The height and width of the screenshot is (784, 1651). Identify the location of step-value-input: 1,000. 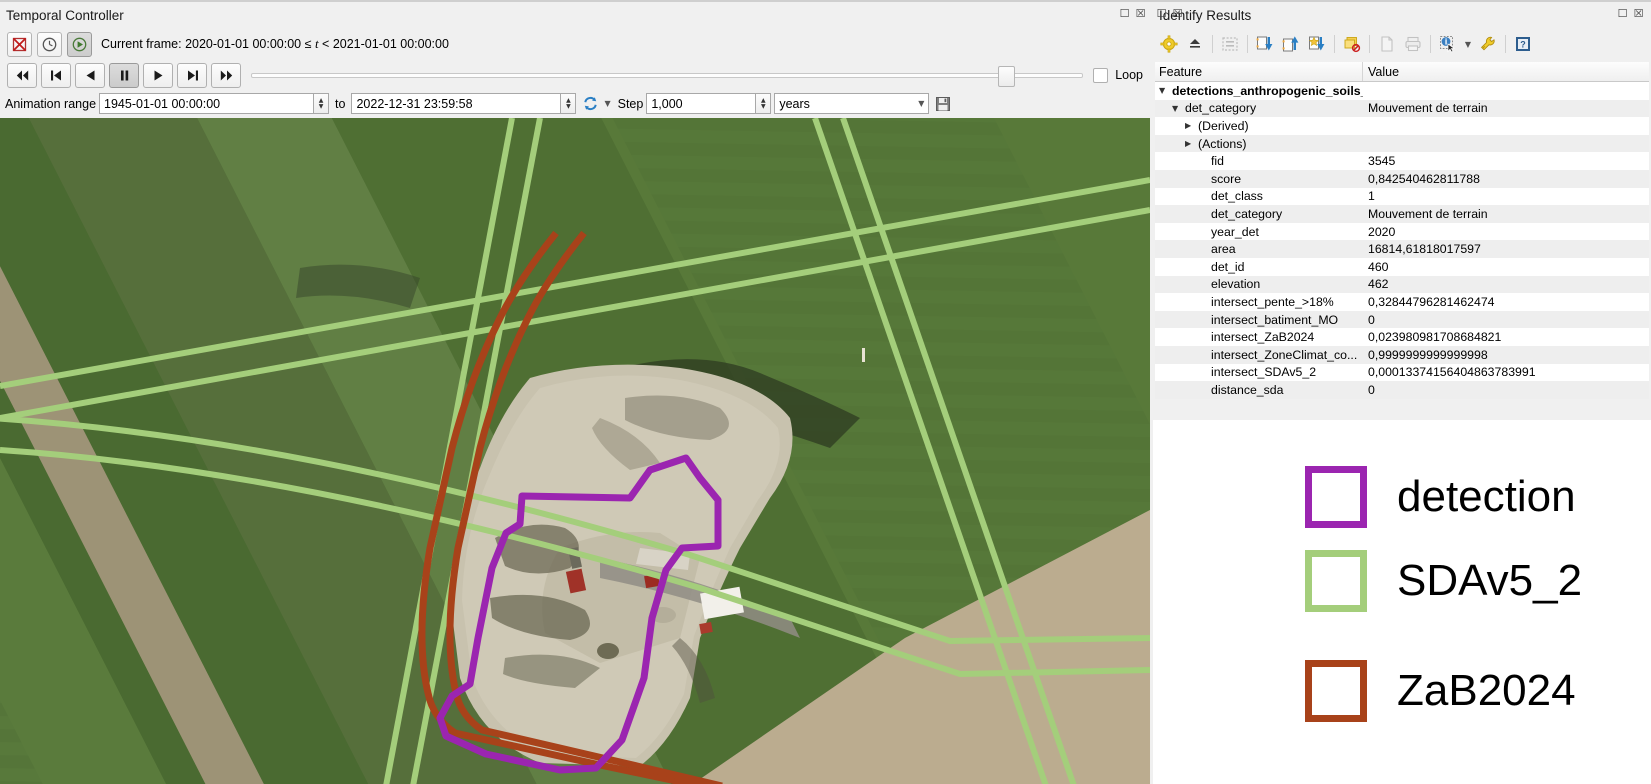
(701, 103).